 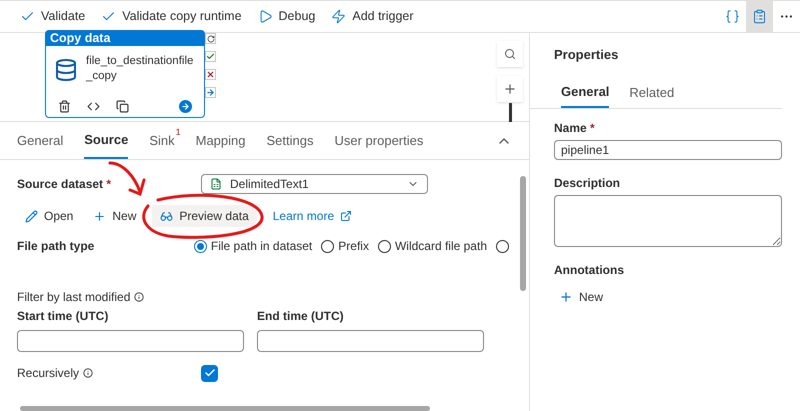 I want to click on pencil-icon, so click(x=31, y=216).